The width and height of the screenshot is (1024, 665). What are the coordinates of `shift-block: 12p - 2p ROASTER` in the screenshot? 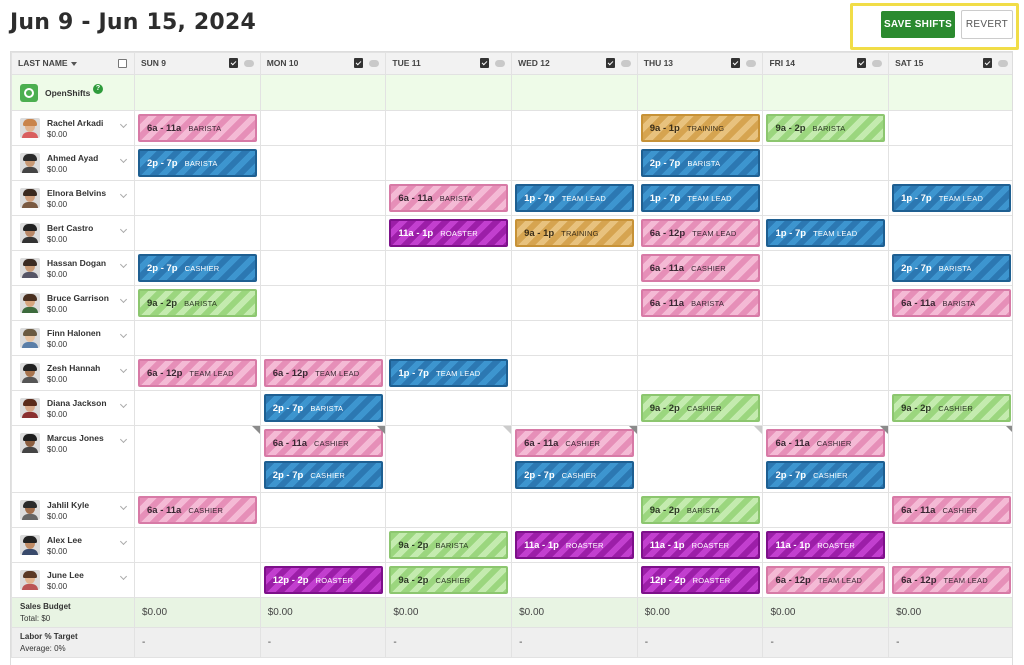 It's located at (323, 580).